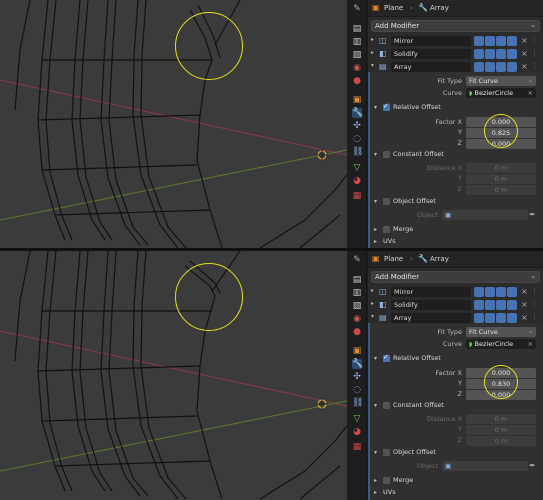 The image size is (543, 500). Describe the element at coordinates (532, 465) in the screenshot. I see `eyedropper-icon: ✒` at that location.